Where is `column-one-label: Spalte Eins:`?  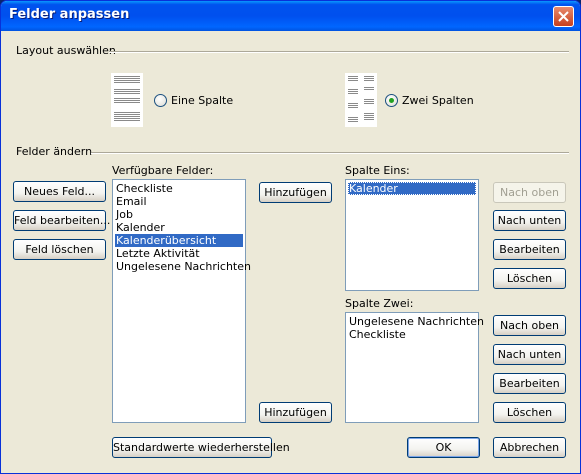 column-one-label: Spalte Eins: is located at coordinates (377, 170).